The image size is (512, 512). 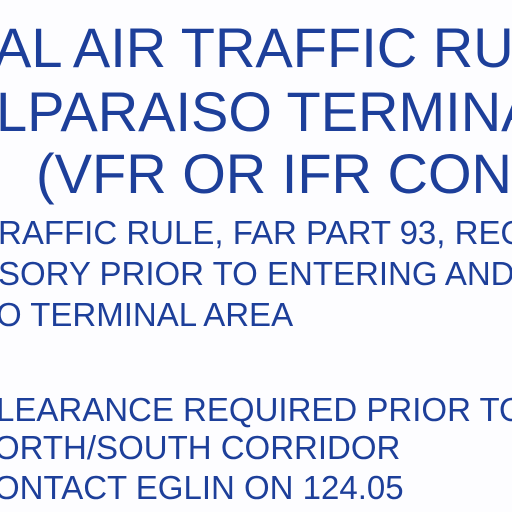 What do you see at coordinates (256, 111) in the screenshot?
I see `heading-line-2: LPARAISO TERMINA` at bounding box center [256, 111].